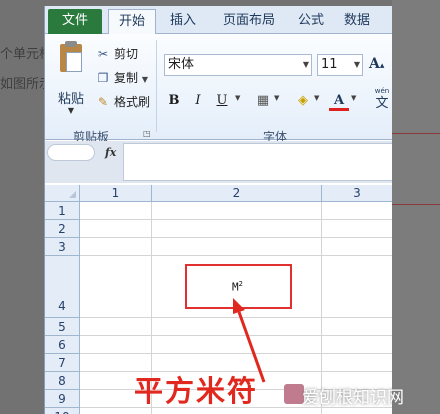 The height and width of the screenshot is (414, 440). What do you see at coordinates (294, 394) in the screenshot?
I see `watermark-logo-icon` at bounding box center [294, 394].